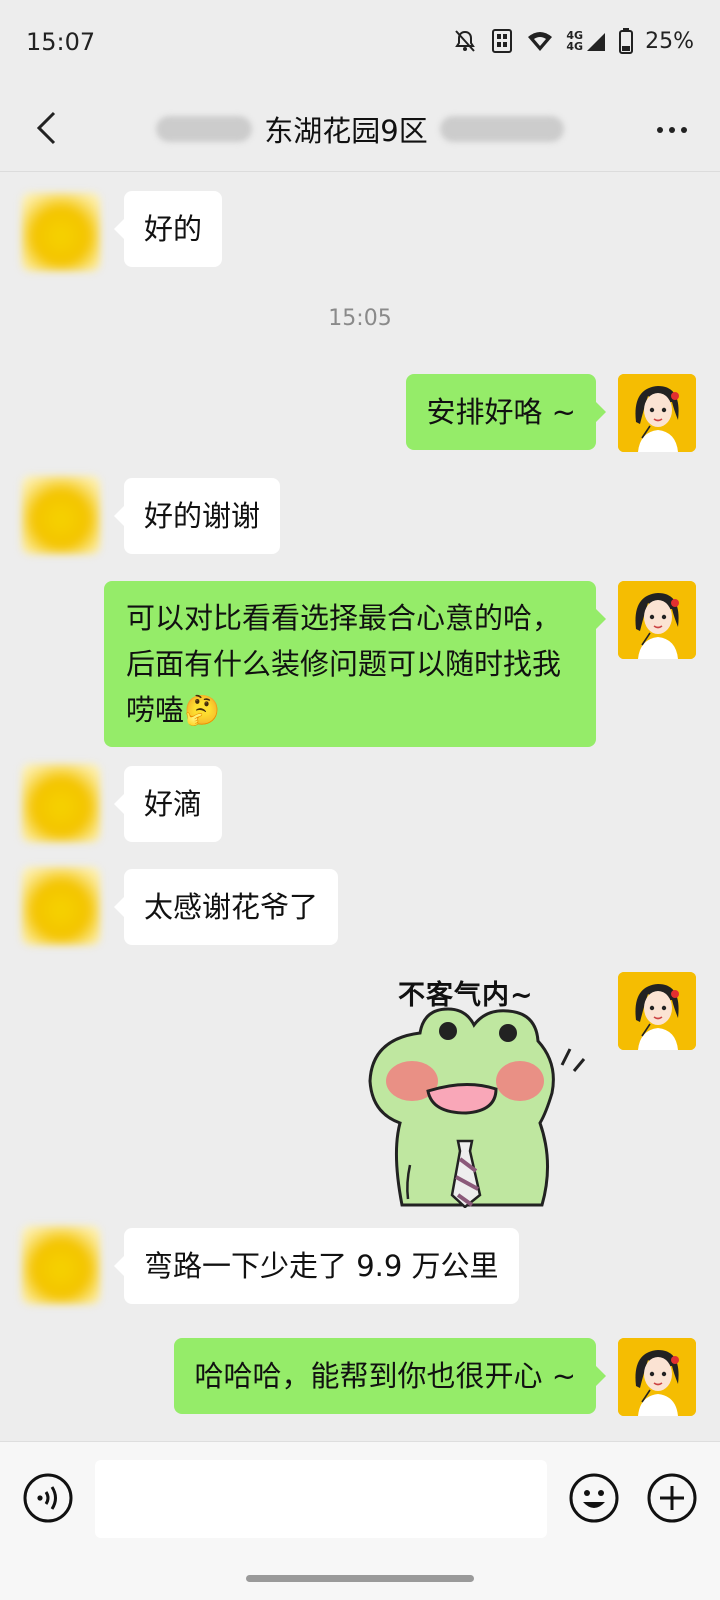 This screenshot has width=720, height=1600. I want to click on message-bubble-in: 好的, so click(168, 229).